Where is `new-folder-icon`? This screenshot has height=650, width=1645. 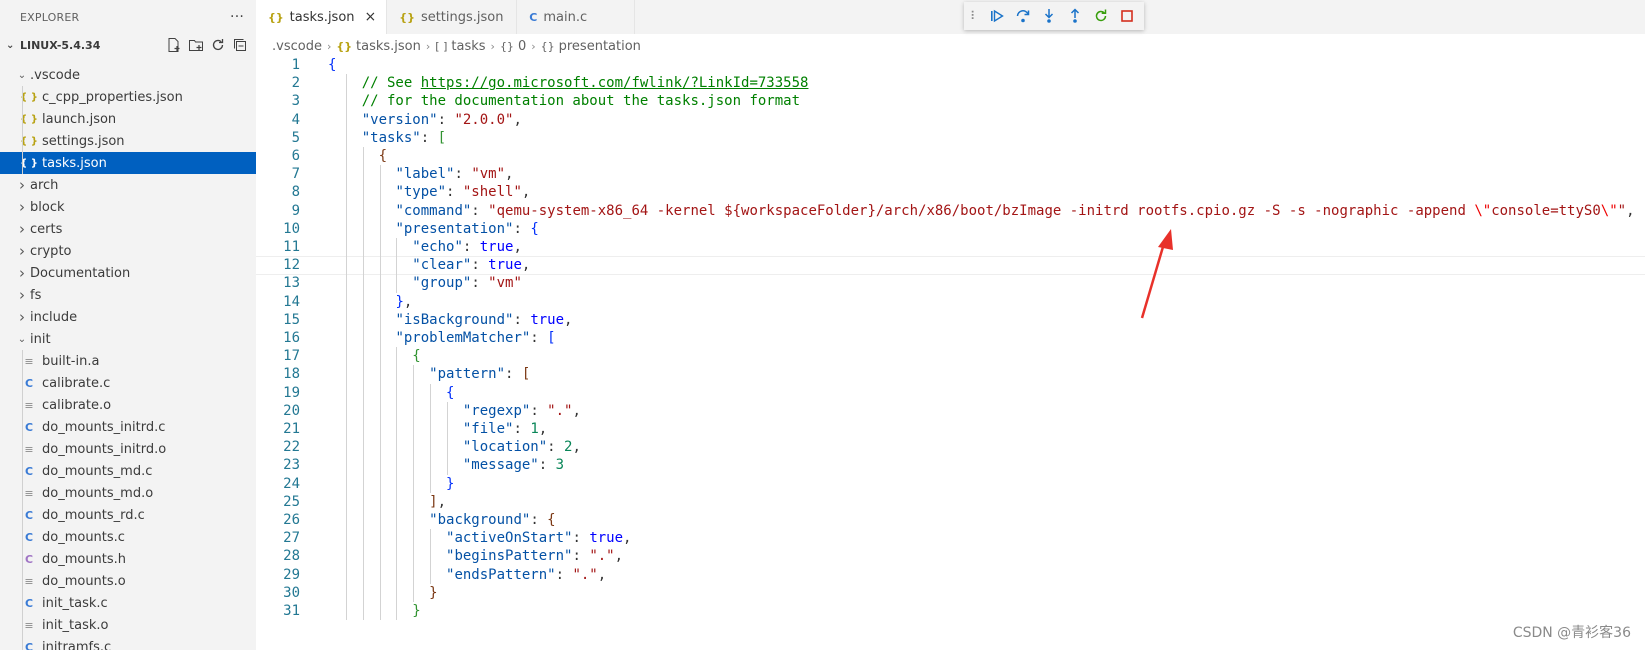
new-folder-icon is located at coordinates (196, 45).